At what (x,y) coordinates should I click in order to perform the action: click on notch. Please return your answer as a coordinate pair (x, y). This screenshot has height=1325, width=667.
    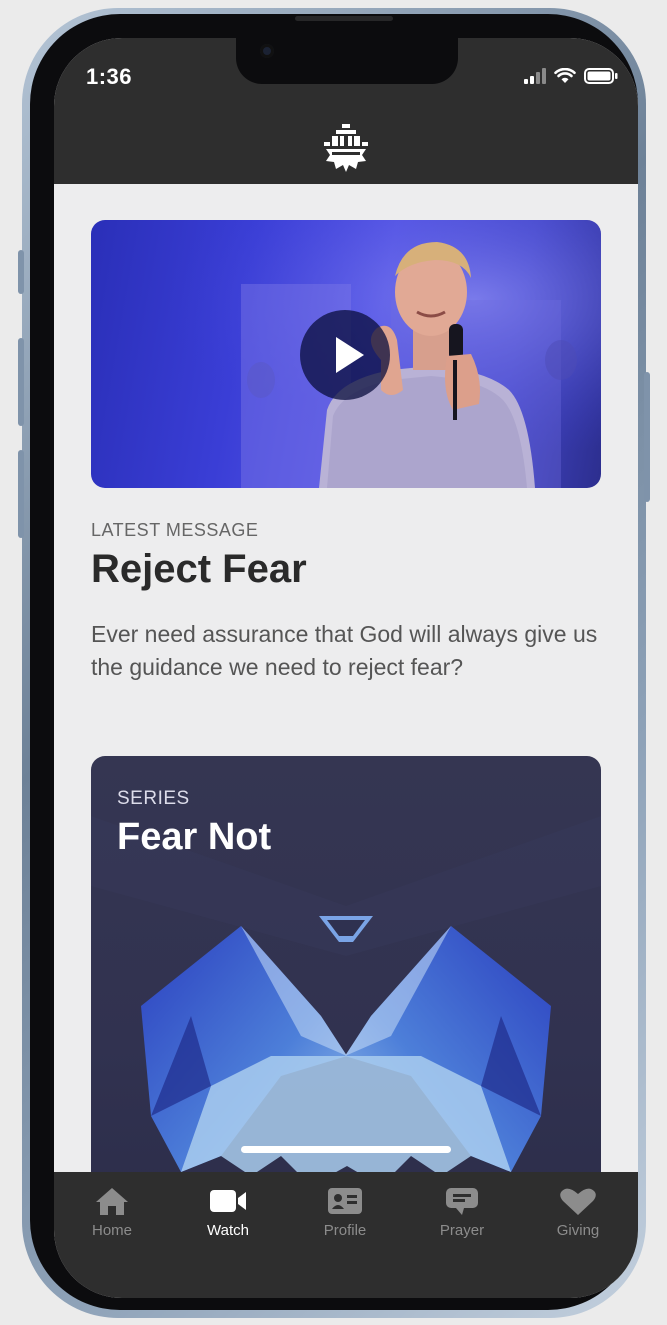
    Looking at the image, I should click on (347, 61).